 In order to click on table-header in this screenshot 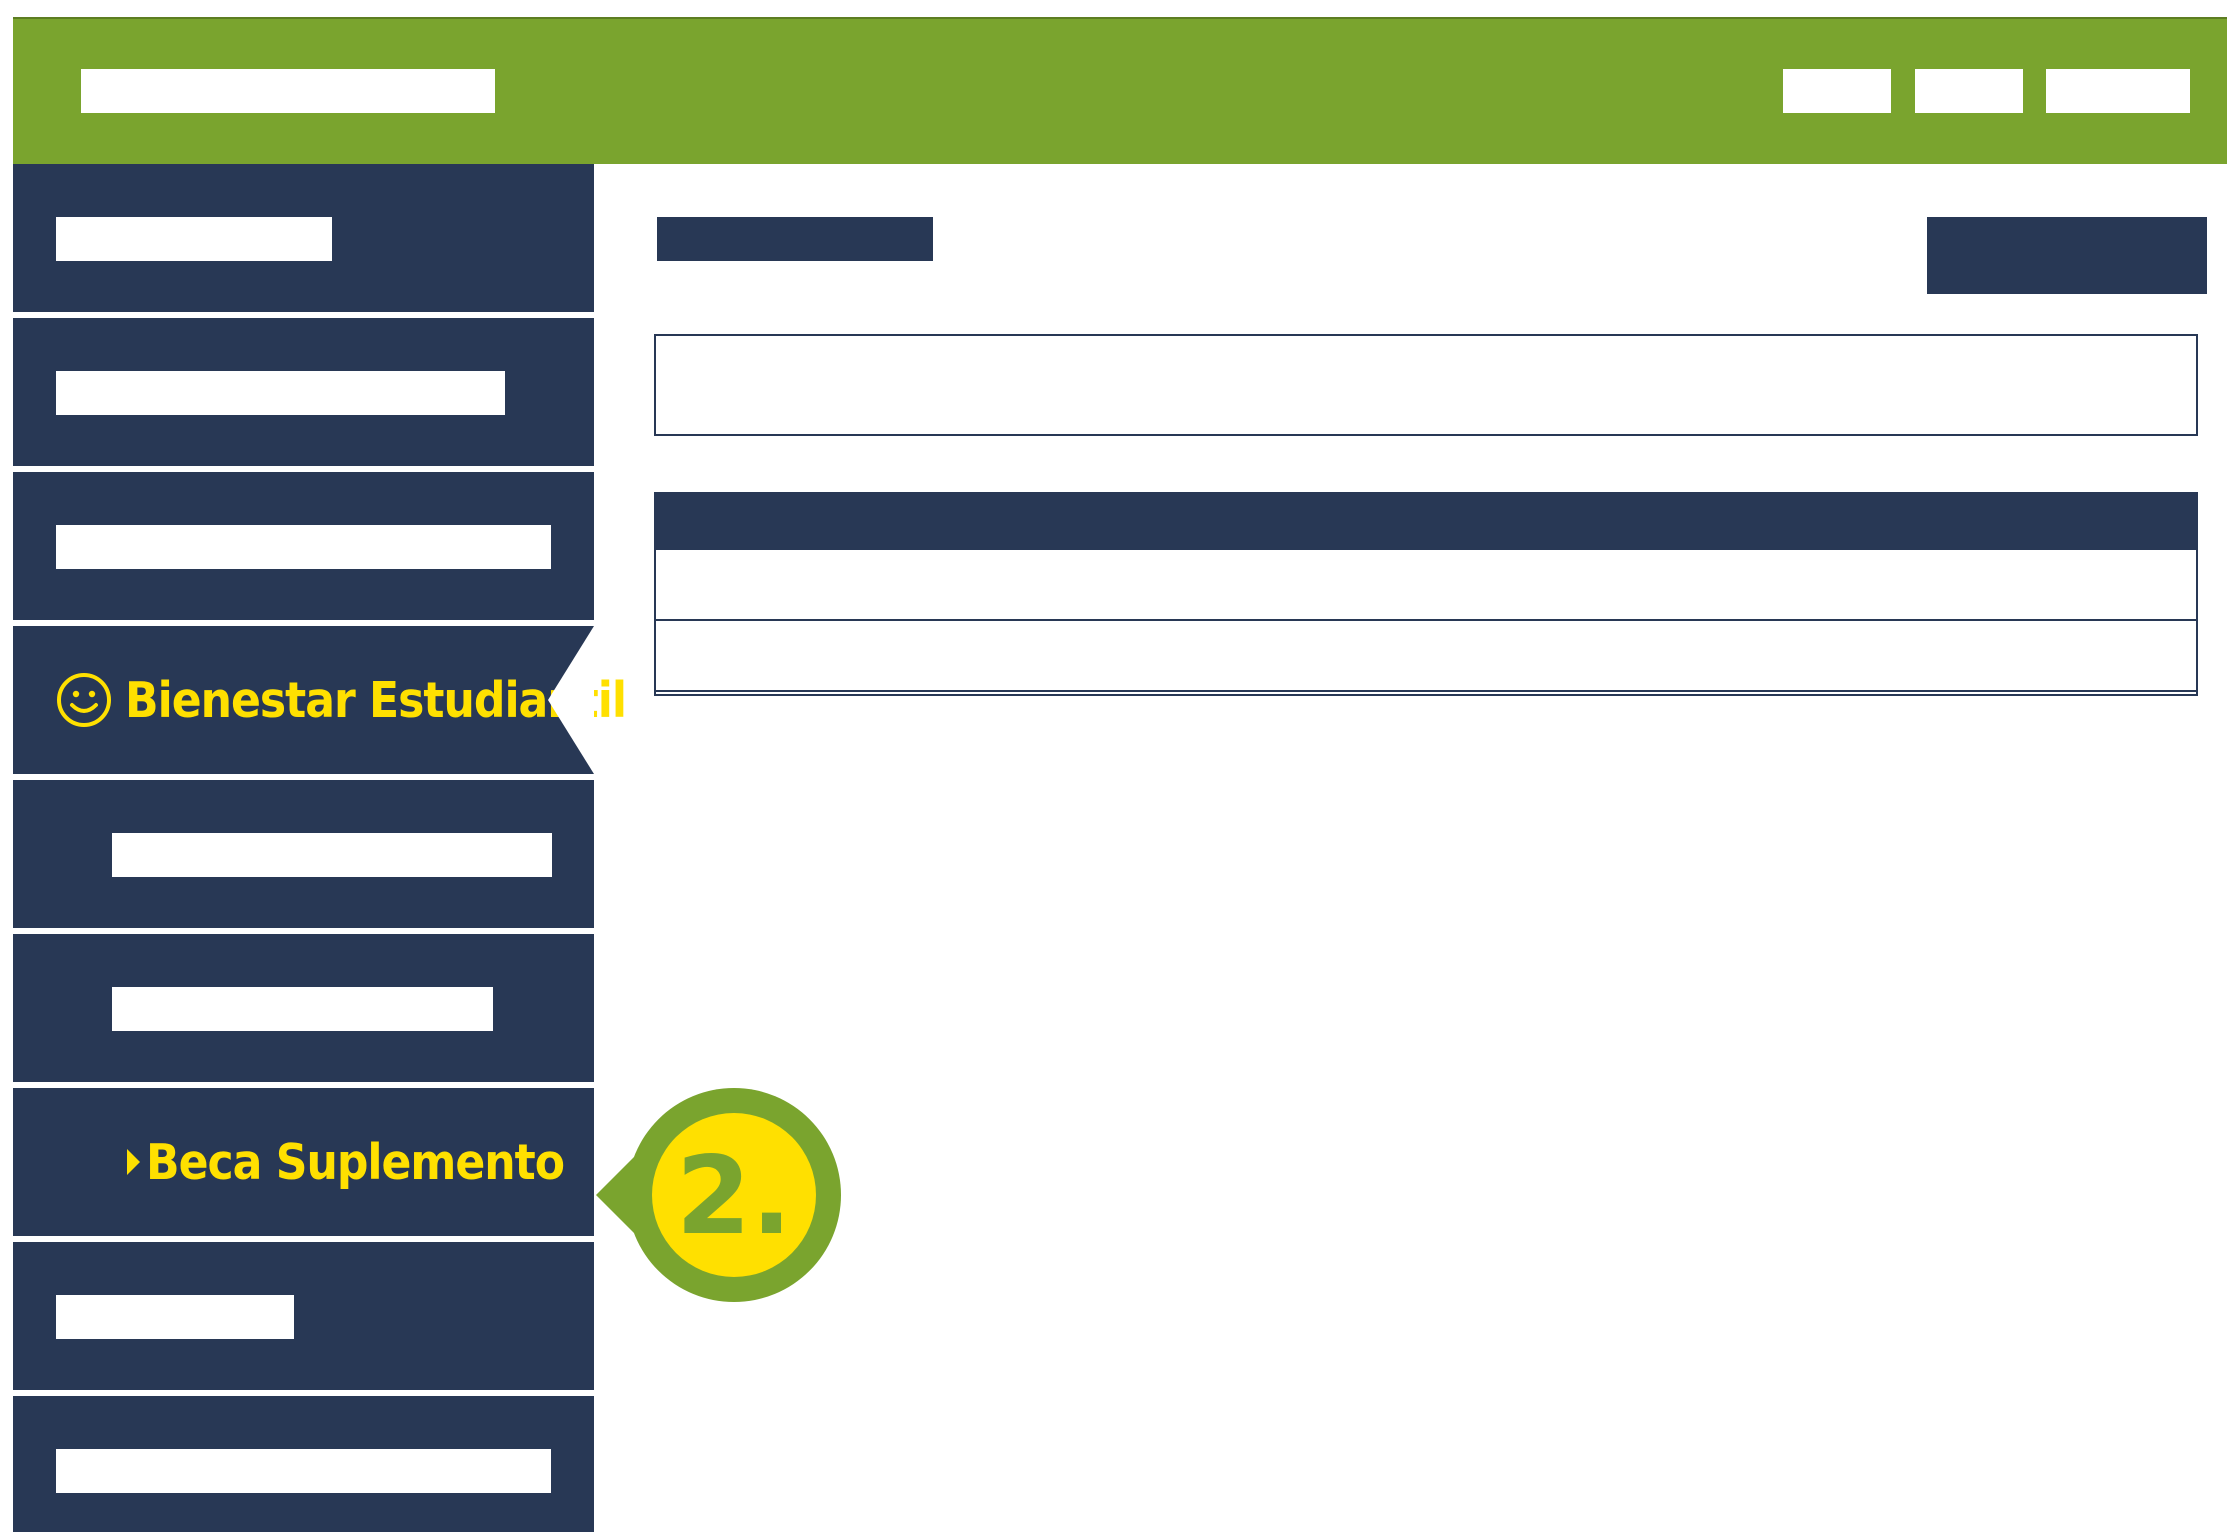, I will do `click(1426, 522)`.